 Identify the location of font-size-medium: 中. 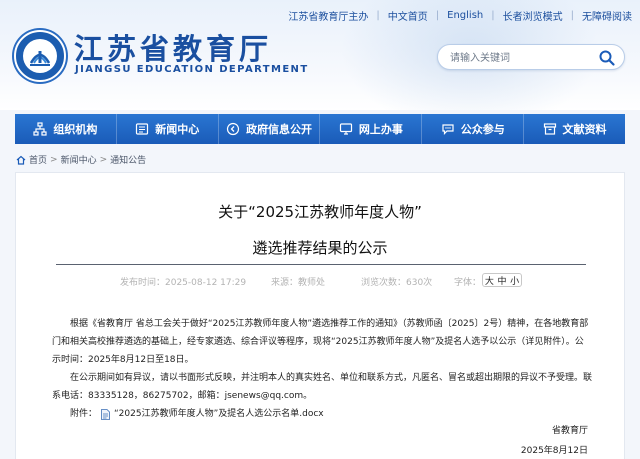
(501, 280).